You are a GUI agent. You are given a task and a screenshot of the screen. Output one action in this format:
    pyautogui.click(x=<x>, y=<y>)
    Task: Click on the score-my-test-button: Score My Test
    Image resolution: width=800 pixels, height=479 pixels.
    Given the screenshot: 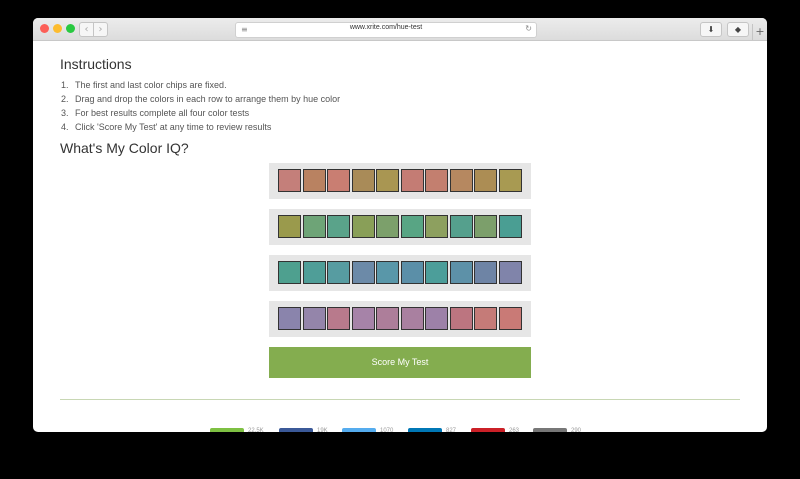 What is the action you would take?
    pyautogui.click(x=400, y=362)
    